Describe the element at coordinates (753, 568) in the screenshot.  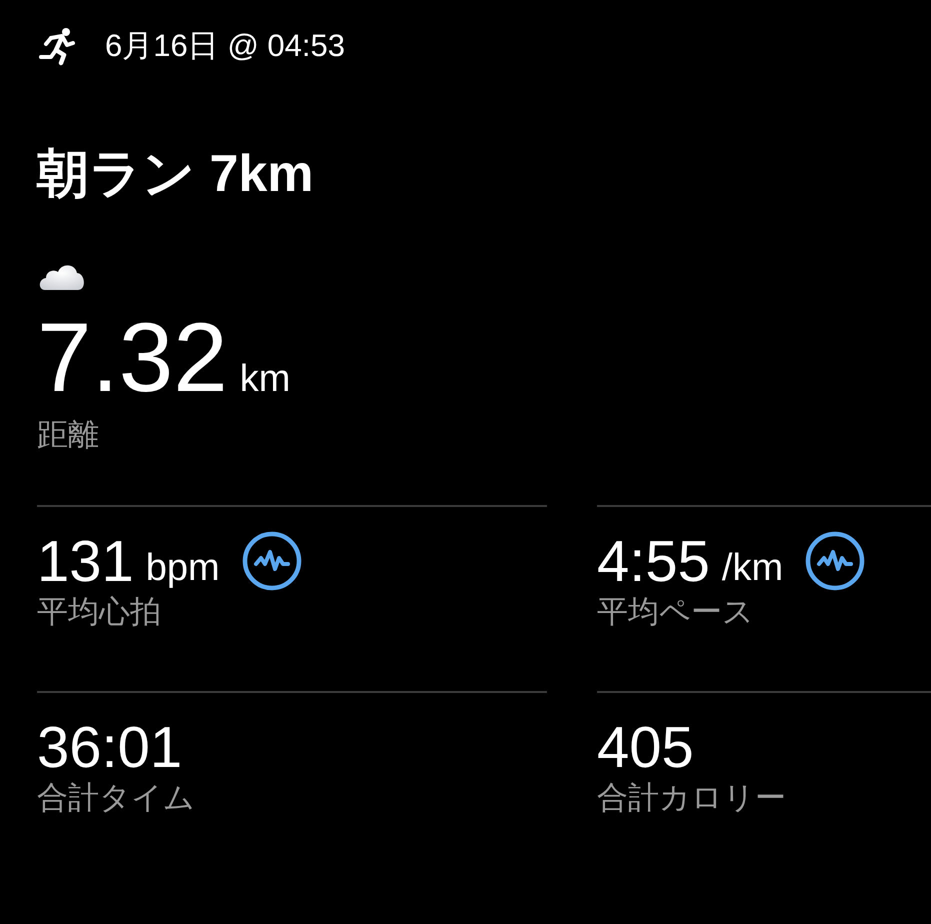
I see `stat-unit: /km` at that location.